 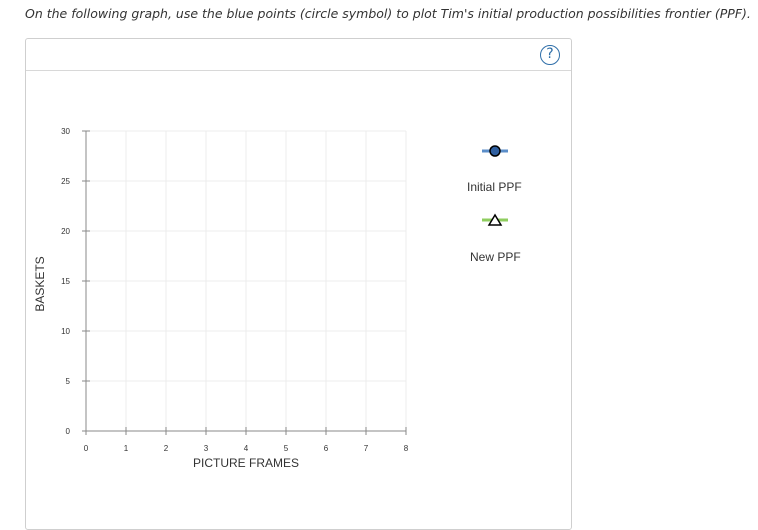 What do you see at coordinates (298, 55) in the screenshot?
I see `panel-header: ?` at bounding box center [298, 55].